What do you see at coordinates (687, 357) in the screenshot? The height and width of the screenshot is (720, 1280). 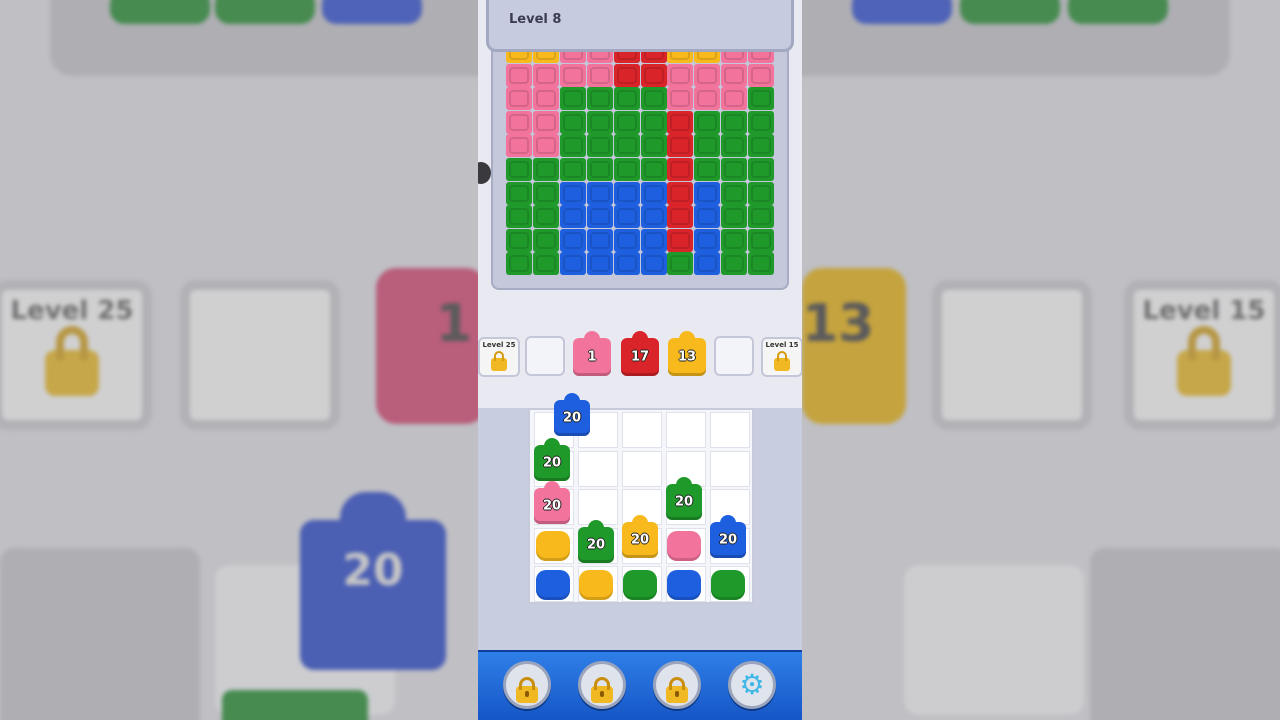 I see `tray-piece-yellow: 13` at bounding box center [687, 357].